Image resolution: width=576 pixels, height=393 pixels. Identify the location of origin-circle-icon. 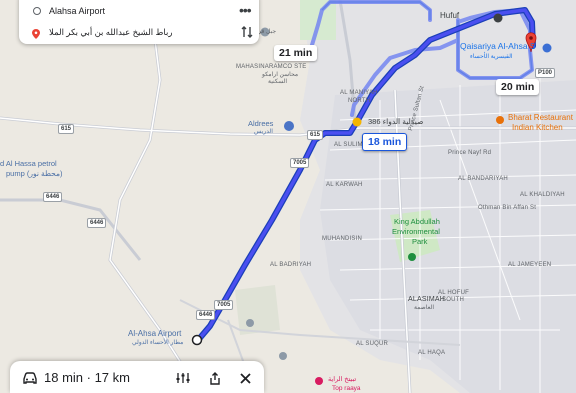
(37, 11).